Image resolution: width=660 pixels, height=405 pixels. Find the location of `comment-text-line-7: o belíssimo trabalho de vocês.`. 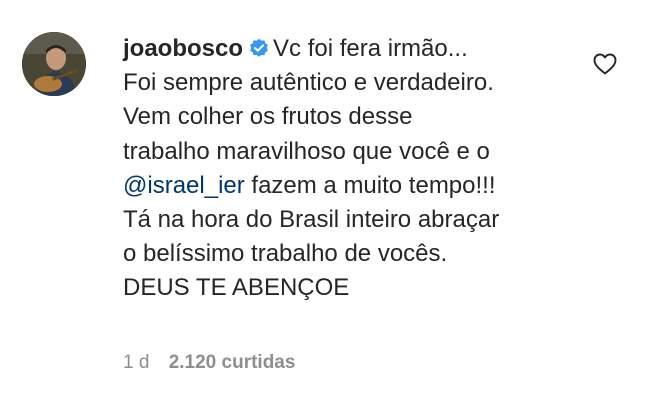

comment-text-line-7: o belíssimo trabalho de vocês. is located at coordinates (285, 254).